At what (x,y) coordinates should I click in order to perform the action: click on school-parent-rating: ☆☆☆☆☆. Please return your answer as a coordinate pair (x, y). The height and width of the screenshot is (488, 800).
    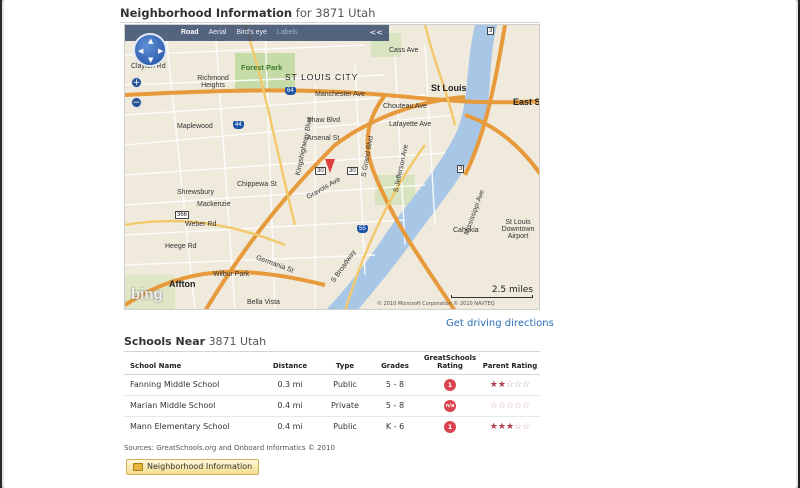
    Looking at the image, I should click on (510, 406).